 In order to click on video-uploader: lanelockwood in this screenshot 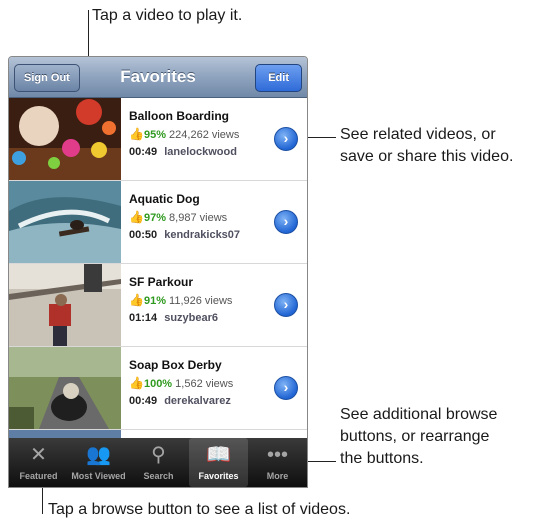, I will do `click(200, 152)`.